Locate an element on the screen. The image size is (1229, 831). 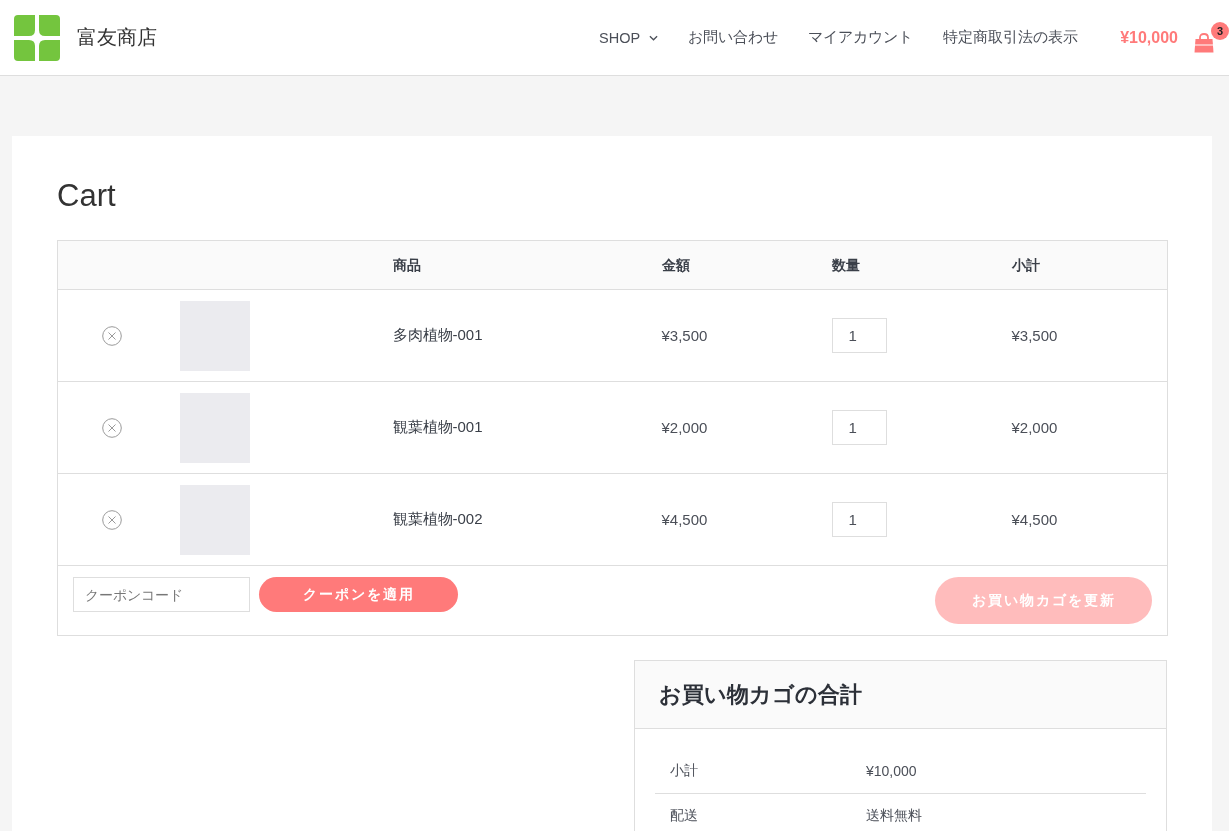
product-name-link: 多肉植物-001 is located at coordinates (437, 334).